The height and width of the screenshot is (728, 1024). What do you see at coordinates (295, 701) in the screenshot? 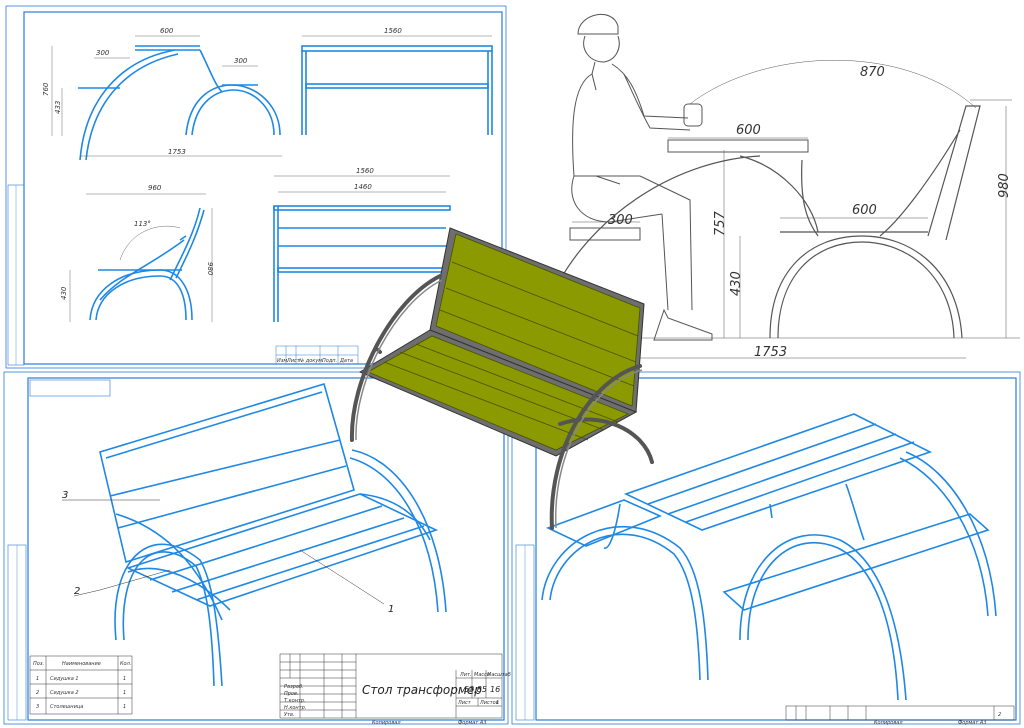
I see `tb3-row-tcontrol: Т.контр.` at bounding box center [295, 701].